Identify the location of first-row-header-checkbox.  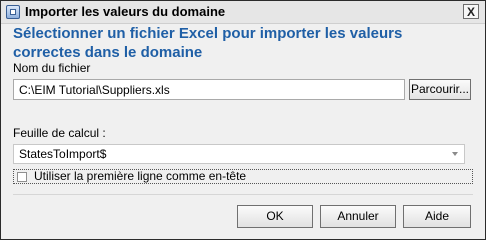
(22, 177).